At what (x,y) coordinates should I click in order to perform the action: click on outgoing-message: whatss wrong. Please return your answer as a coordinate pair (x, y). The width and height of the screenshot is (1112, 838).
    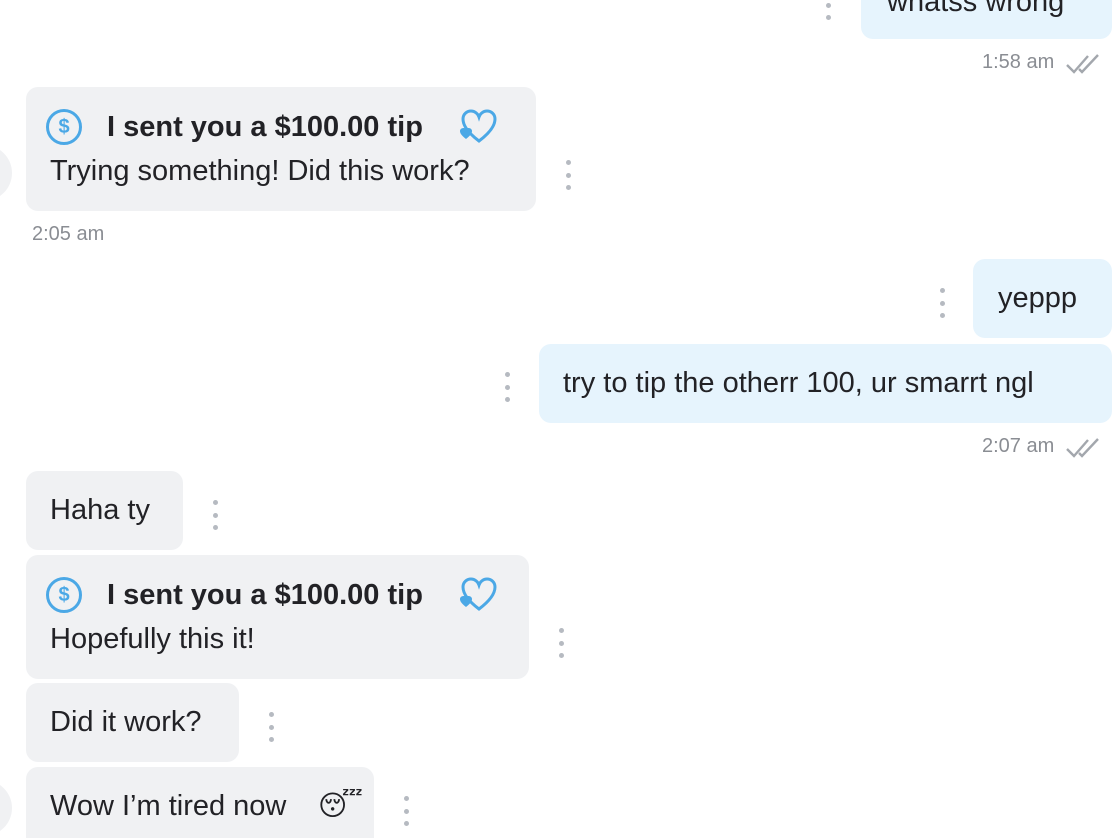
    Looking at the image, I should click on (986, 19).